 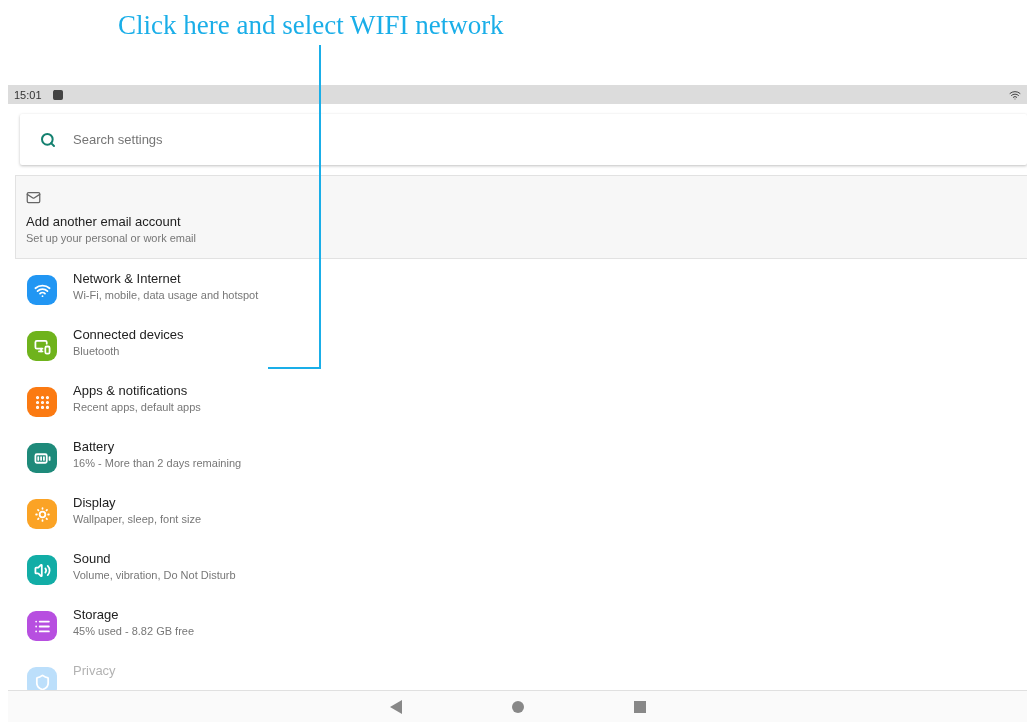 What do you see at coordinates (137, 519) in the screenshot?
I see `settings-subtitle: Wallpaper, sleep, font size` at bounding box center [137, 519].